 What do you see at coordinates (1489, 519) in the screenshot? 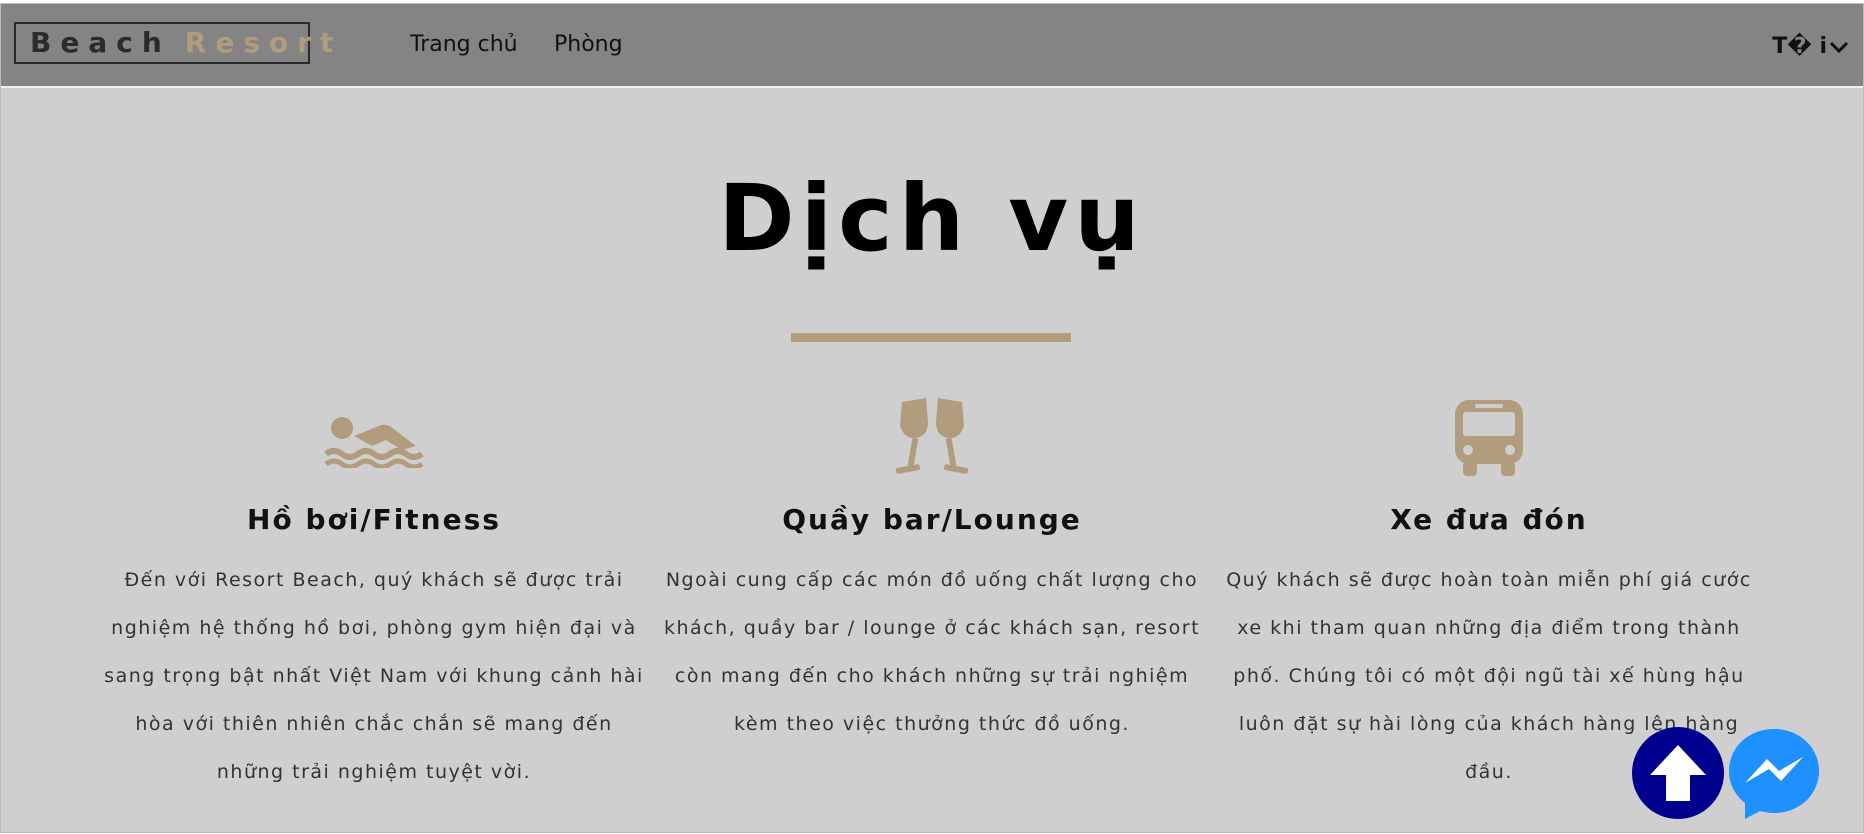
I see `service-title: Xe đưa đón` at bounding box center [1489, 519].